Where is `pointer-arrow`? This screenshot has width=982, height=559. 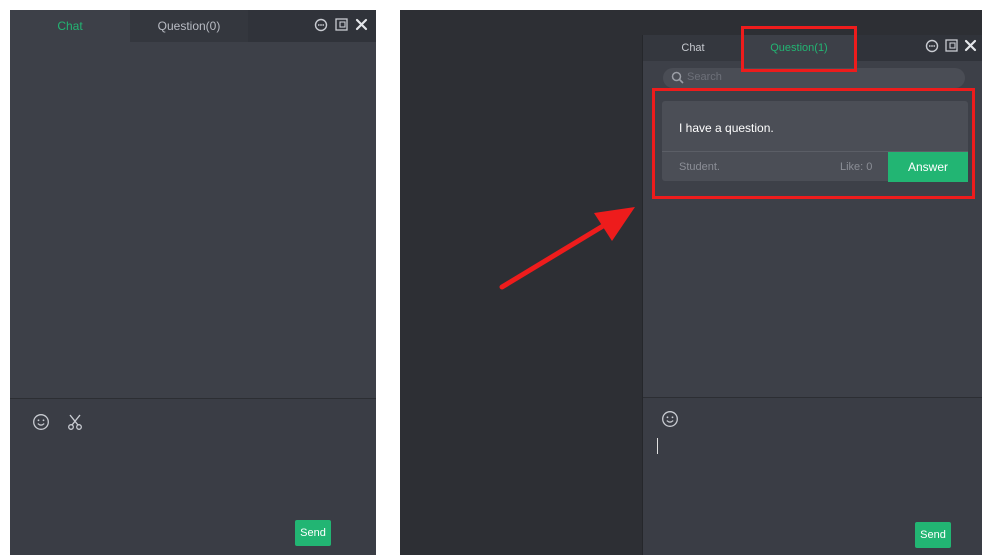 pointer-arrow is located at coordinates (567, 248).